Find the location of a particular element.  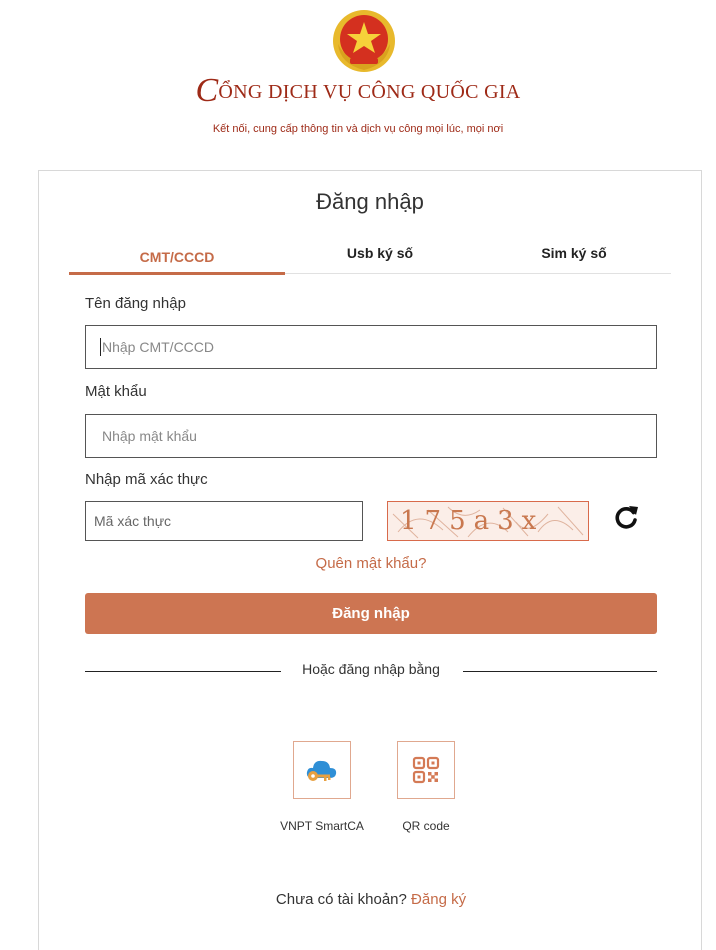

tab-cmt-cccd: CMT/CCCD is located at coordinates (177, 256).